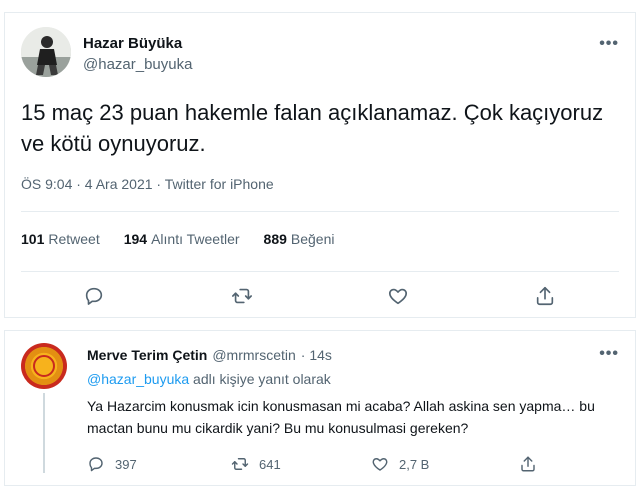 The height and width of the screenshot is (490, 640). I want to click on reply-author-name: Merve Terim Çetin, so click(147, 355).